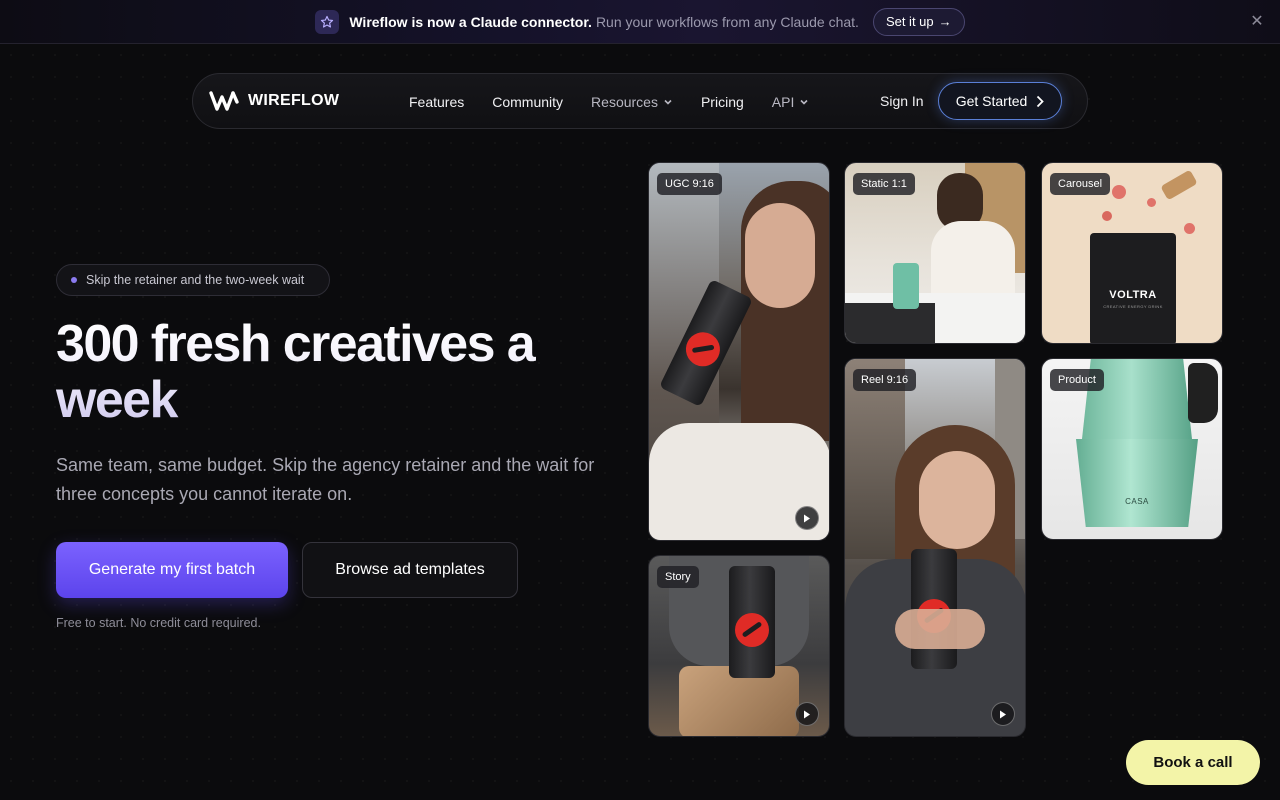  I want to click on tag-ugc: UGC 9:16, so click(689, 184).